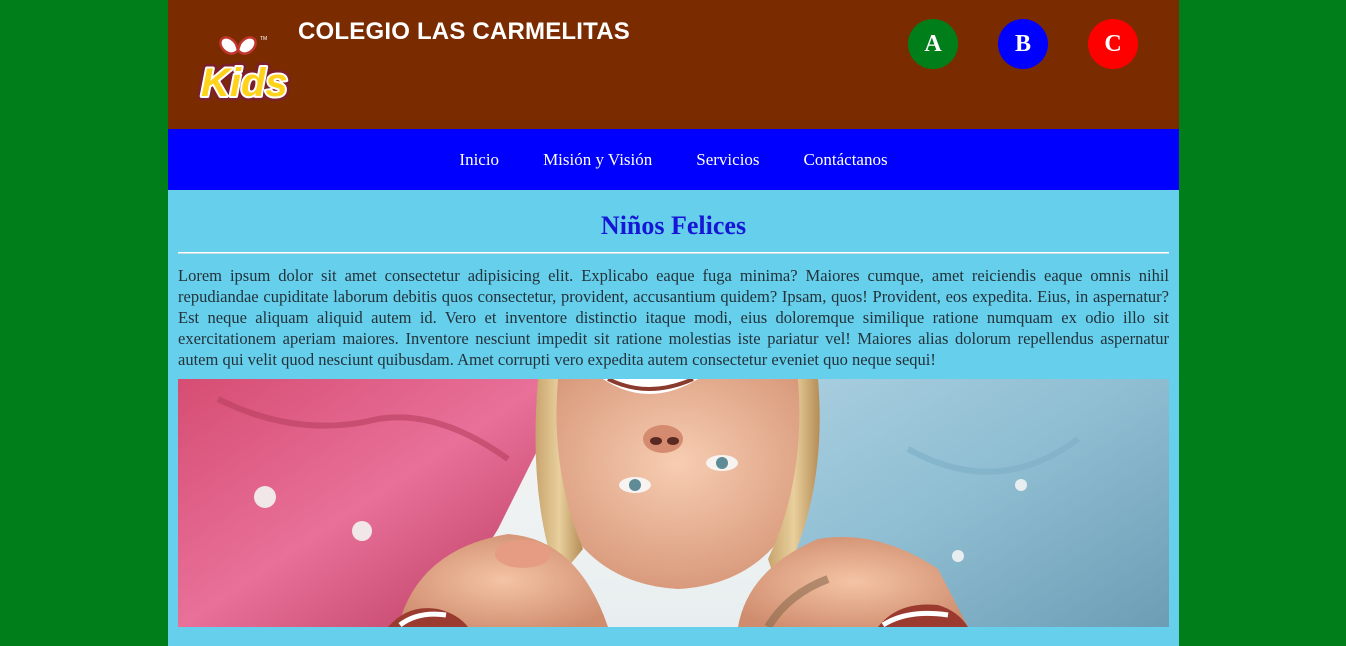 Image resolution: width=1346 pixels, height=646 pixels. Describe the element at coordinates (263, 39) in the screenshot. I see `svg-text: TM` at that location.